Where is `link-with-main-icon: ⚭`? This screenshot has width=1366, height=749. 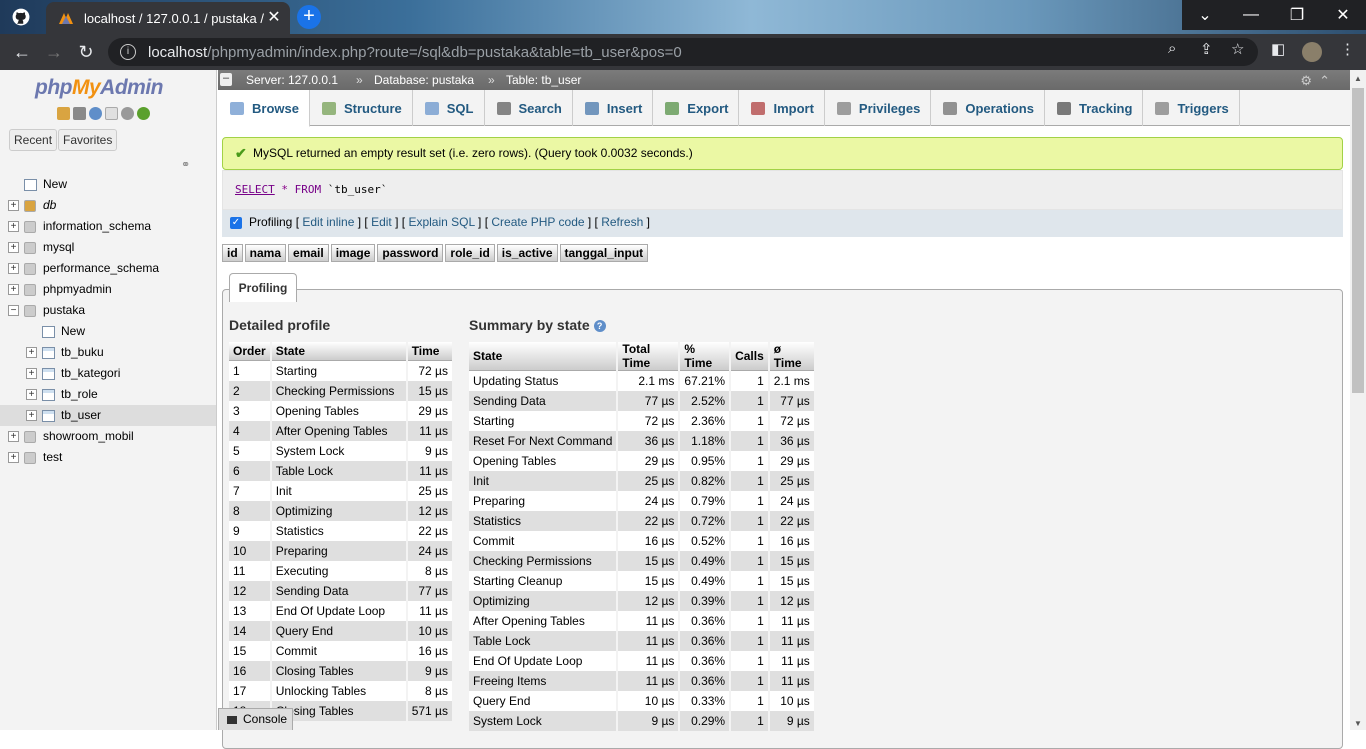 link-with-main-icon: ⚭ is located at coordinates (185, 164).